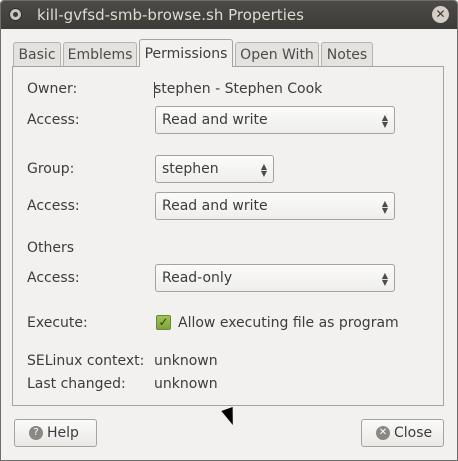  Describe the element at coordinates (53, 206) in the screenshot. I see `group-access-label: Access:` at that location.